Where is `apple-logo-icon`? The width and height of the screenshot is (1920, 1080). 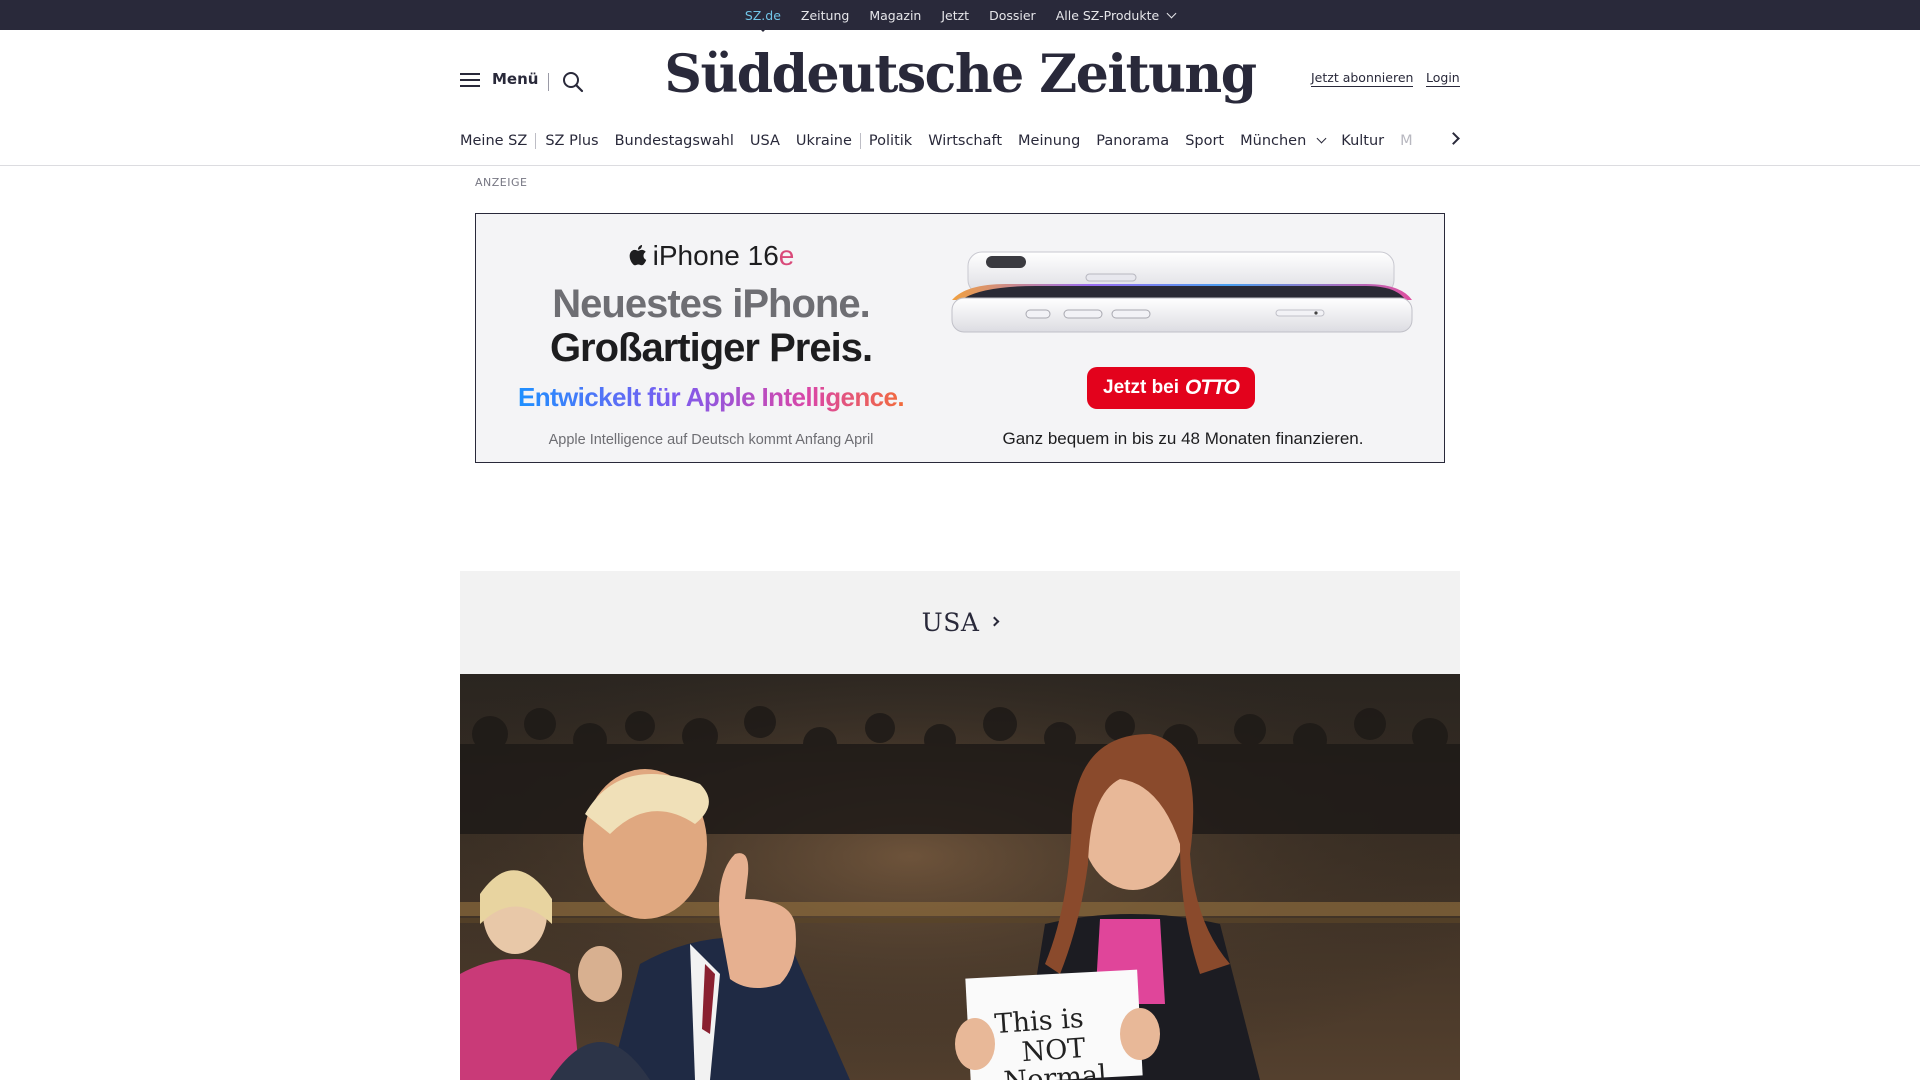
apple-logo-icon is located at coordinates (637, 255).